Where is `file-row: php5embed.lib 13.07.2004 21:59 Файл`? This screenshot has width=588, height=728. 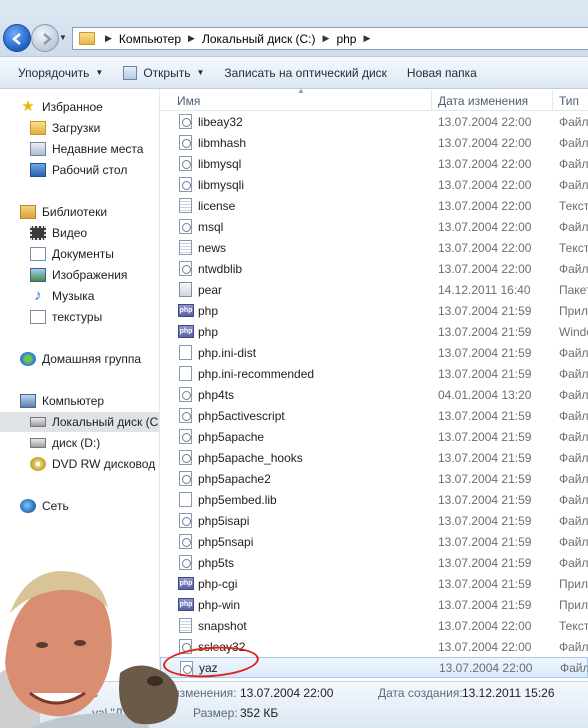
file-row: php5embed.lib 13.07.2004 21:59 Файл is located at coordinates (374, 499).